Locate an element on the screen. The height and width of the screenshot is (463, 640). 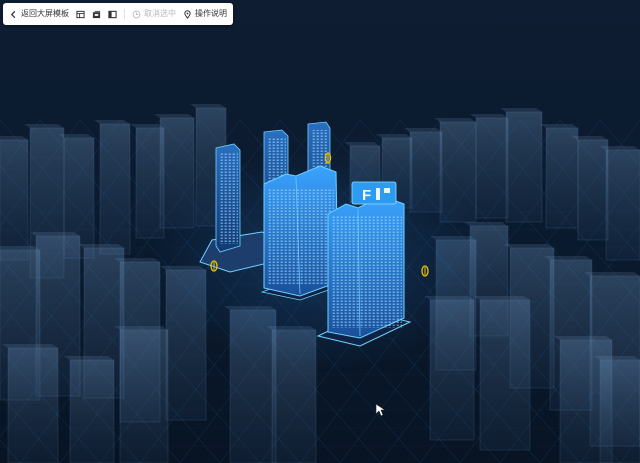
clock-icon is located at coordinates (136, 14).